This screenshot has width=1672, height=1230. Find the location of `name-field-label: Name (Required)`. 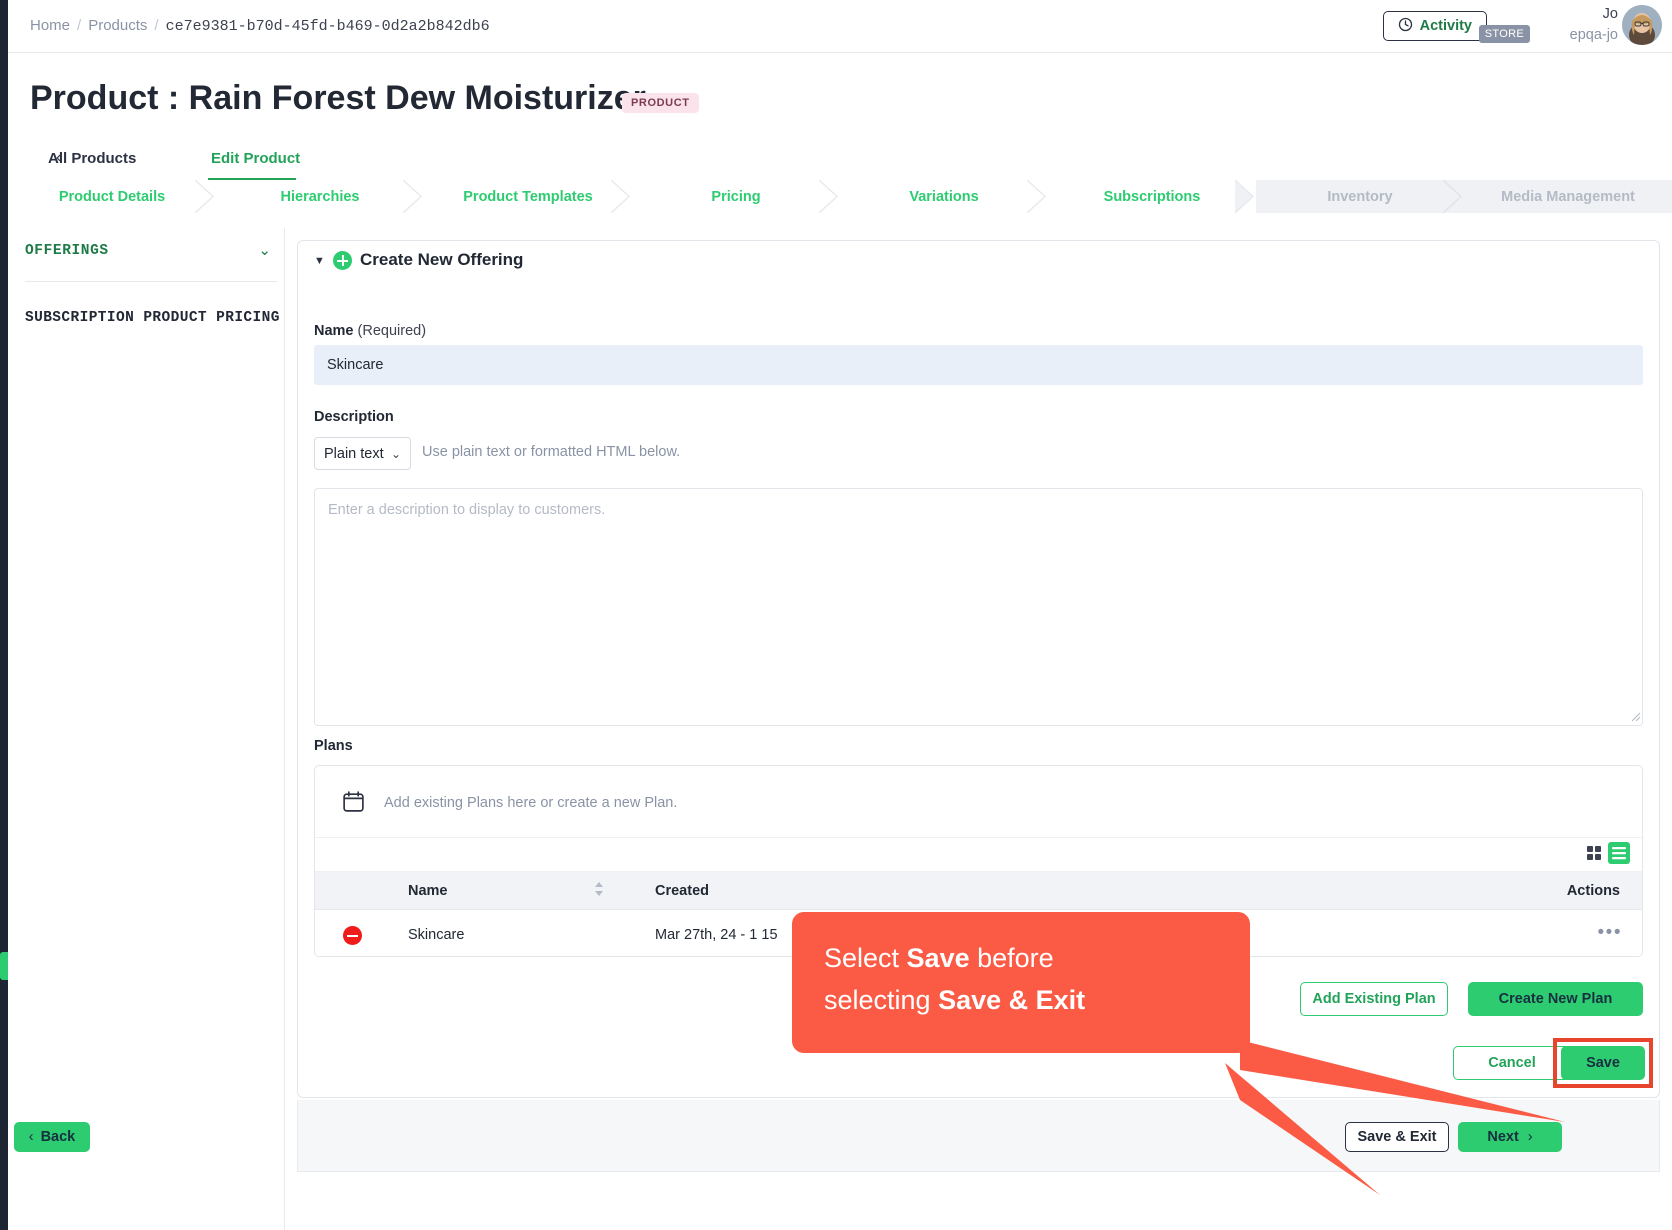

name-field-label: Name (Required) is located at coordinates (370, 331).